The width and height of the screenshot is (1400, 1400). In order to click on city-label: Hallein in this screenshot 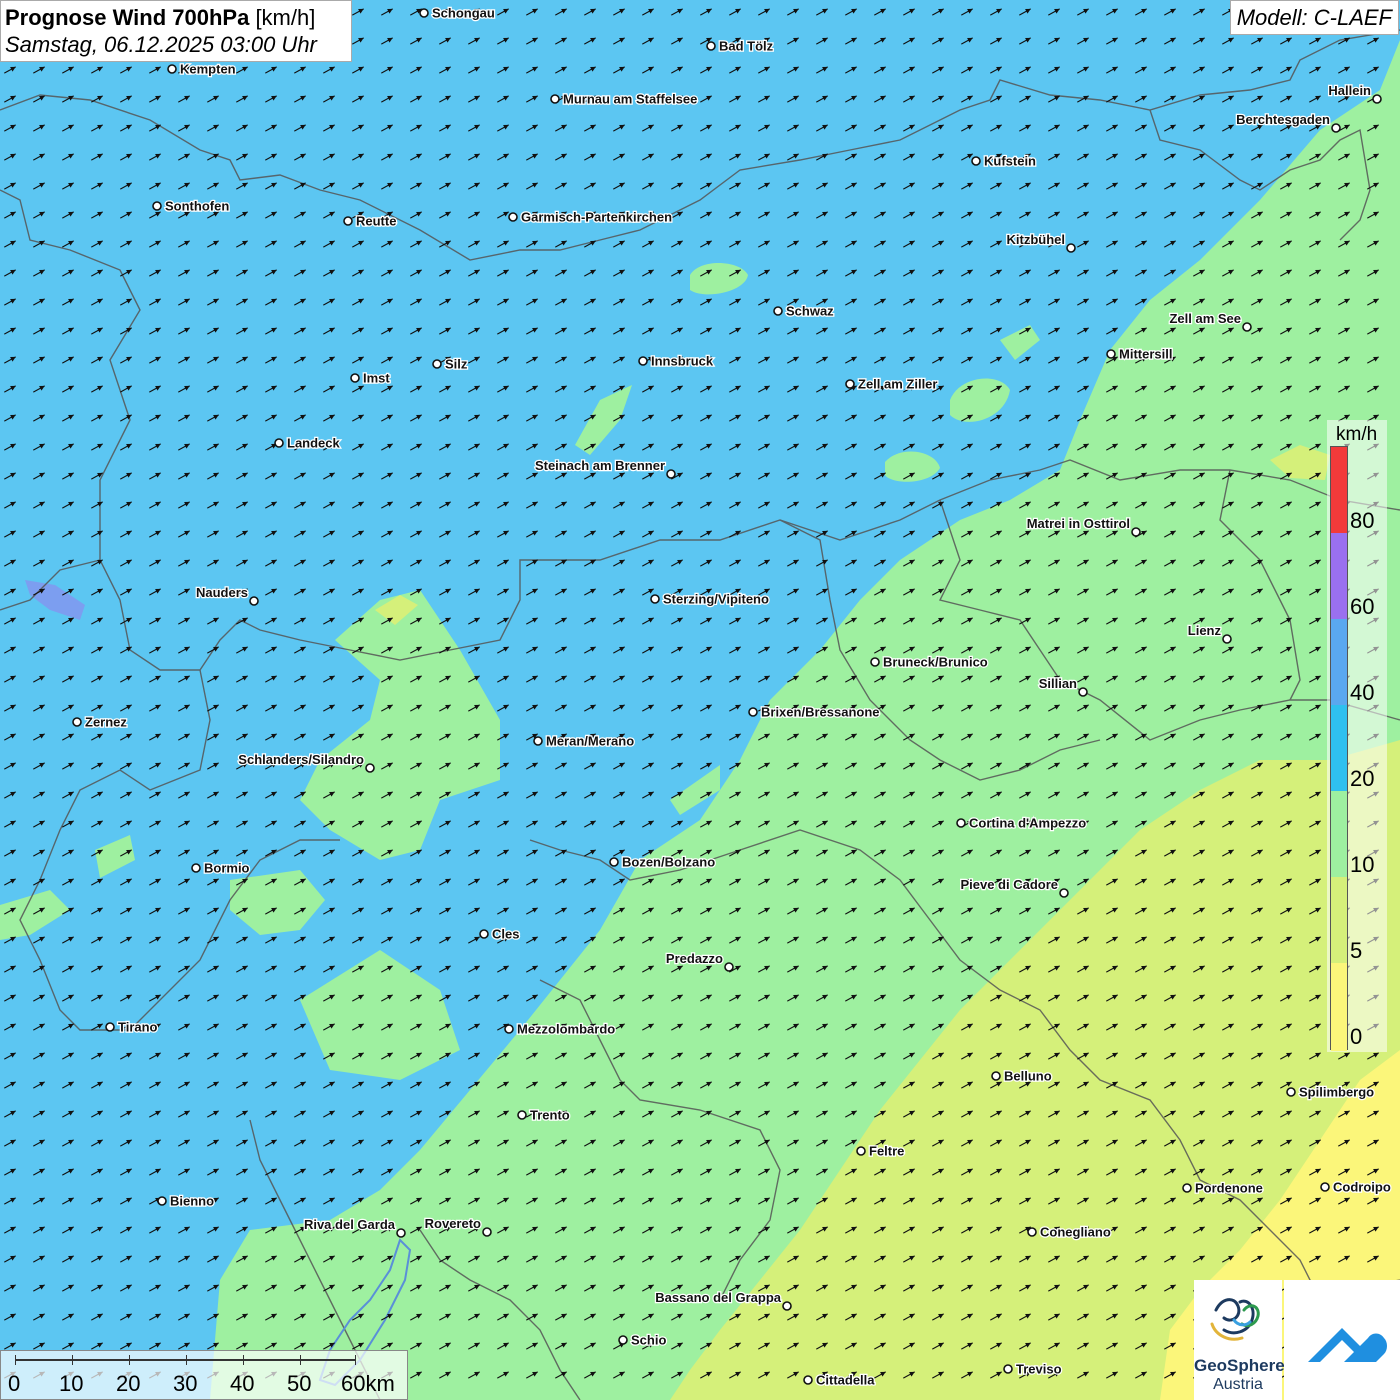, I will do `click(1349, 90)`.